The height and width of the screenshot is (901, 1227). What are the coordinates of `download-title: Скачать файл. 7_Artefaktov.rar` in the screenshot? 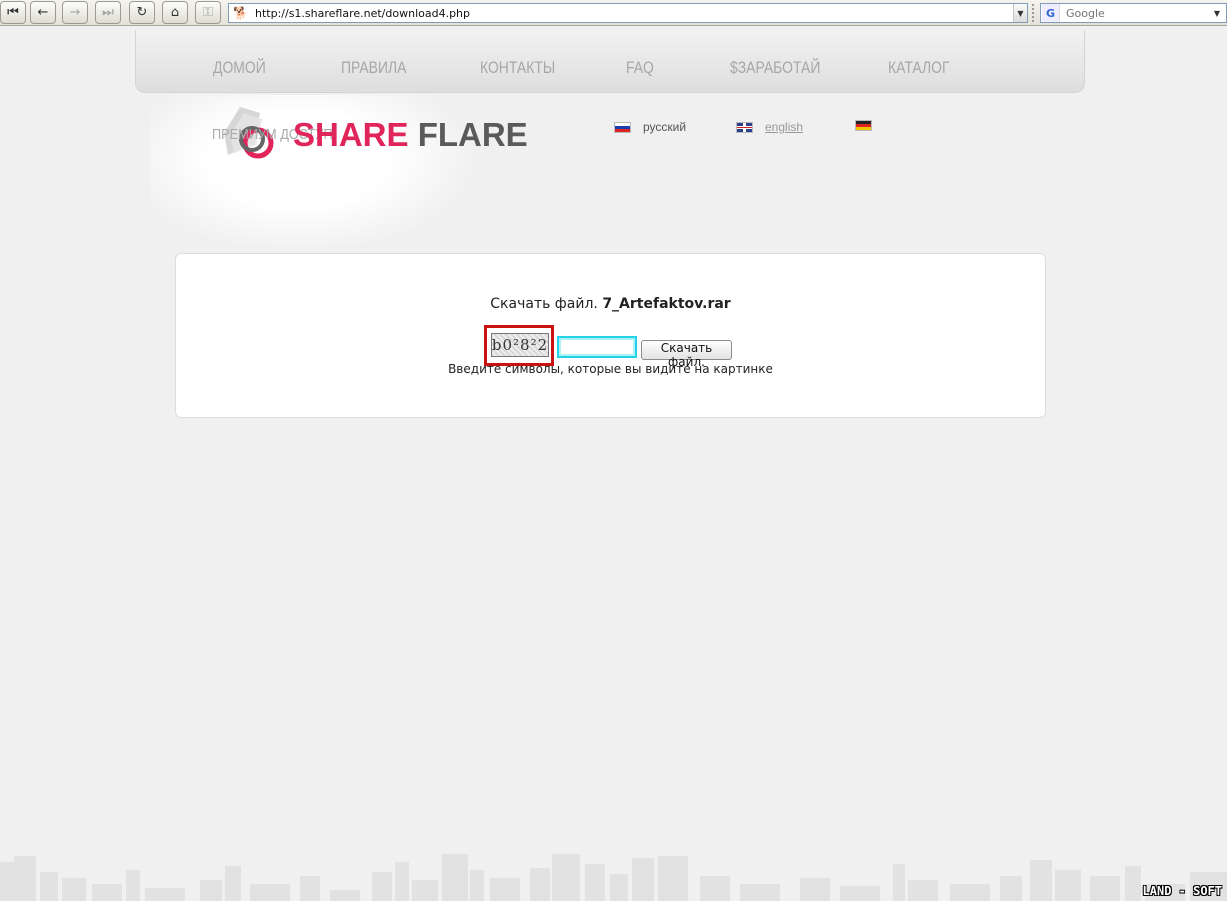 It's located at (610, 304).